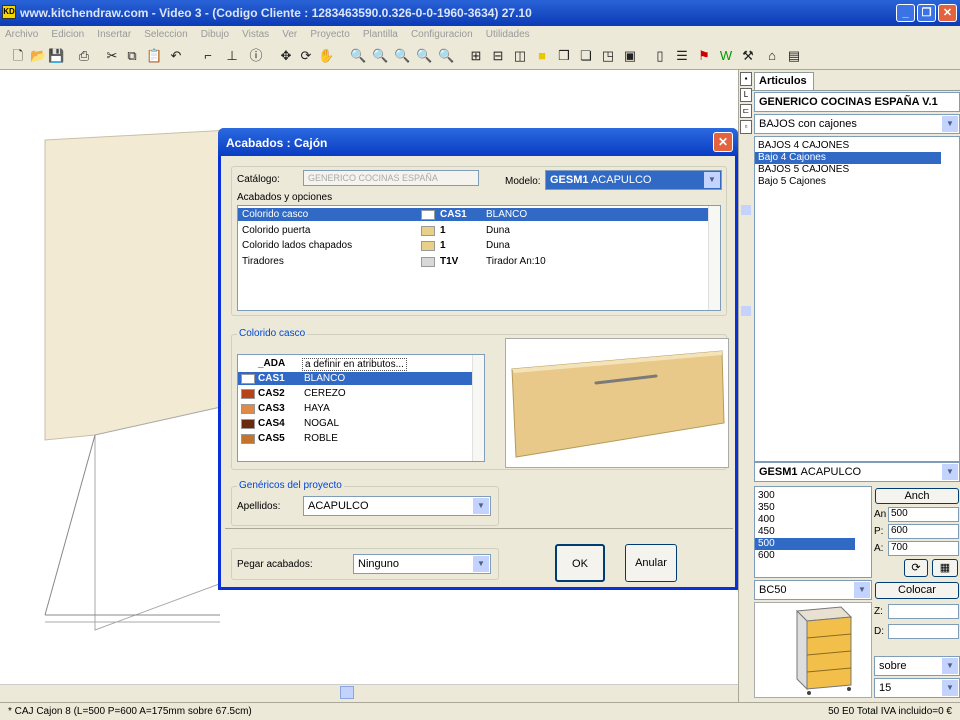  Describe the element at coordinates (794, 56) in the screenshot. I see `library-icon: ▤` at that location.